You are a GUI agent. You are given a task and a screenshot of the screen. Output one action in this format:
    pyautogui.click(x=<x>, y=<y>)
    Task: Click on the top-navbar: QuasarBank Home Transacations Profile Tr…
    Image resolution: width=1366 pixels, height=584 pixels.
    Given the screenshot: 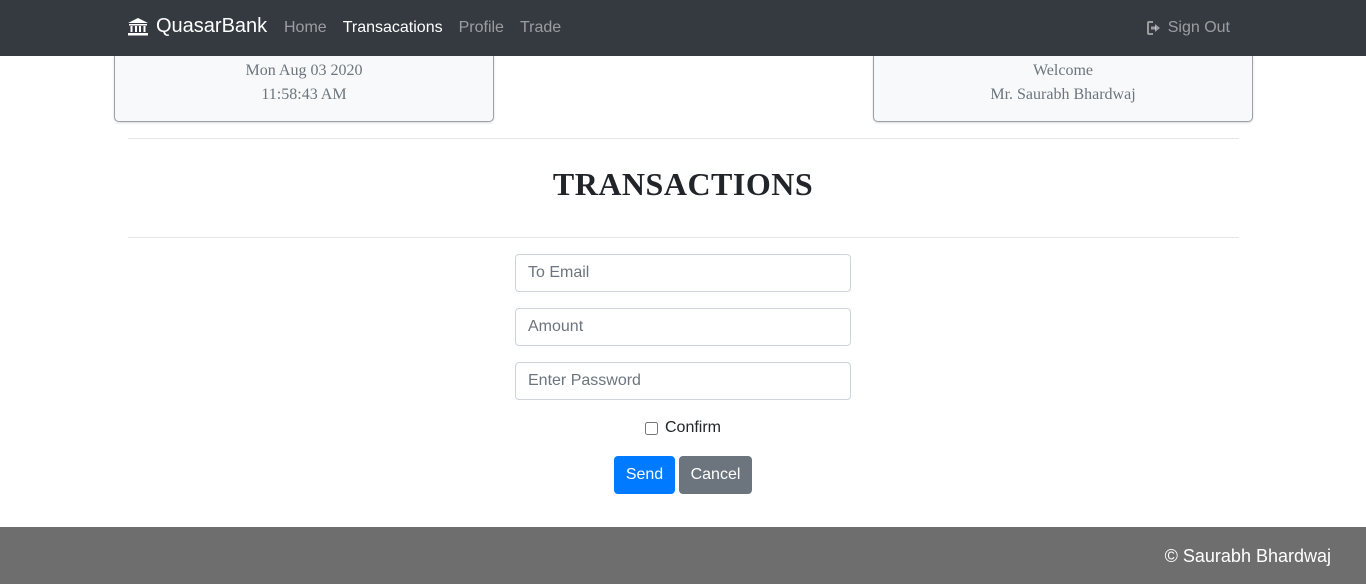 What is the action you would take?
    pyautogui.click(x=683, y=28)
    